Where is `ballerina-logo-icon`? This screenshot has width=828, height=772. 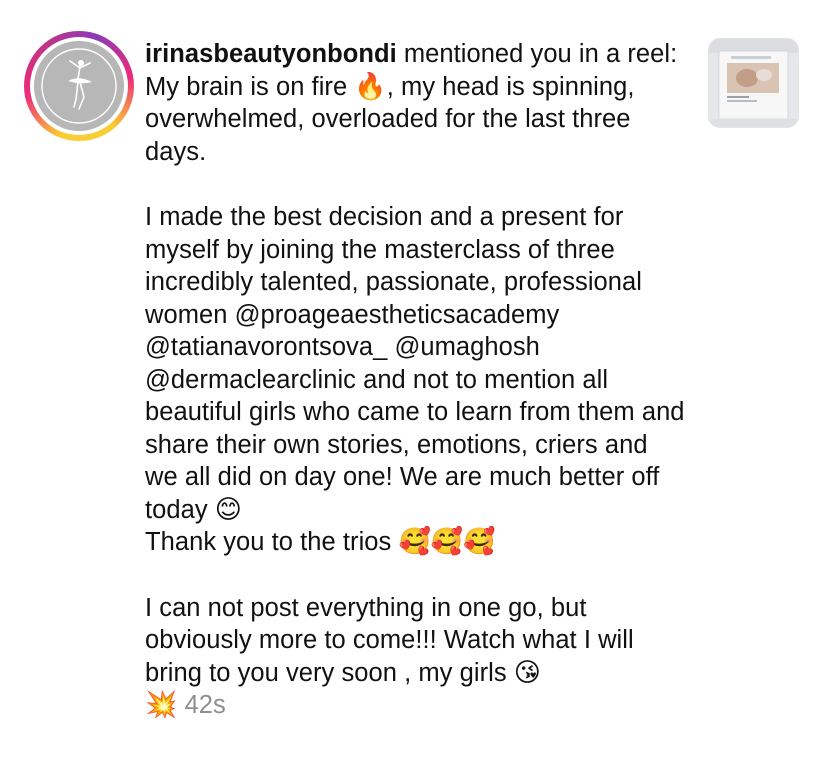 ballerina-logo-icon is located at coordinates (79, 86).